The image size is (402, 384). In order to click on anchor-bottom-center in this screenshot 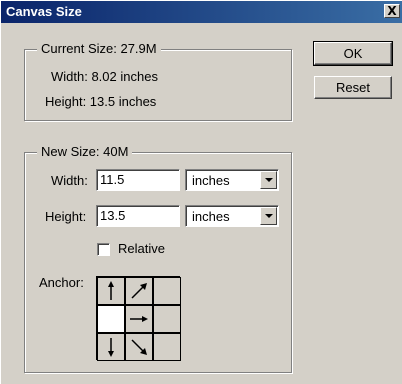, I will do `click(139, 347)`.